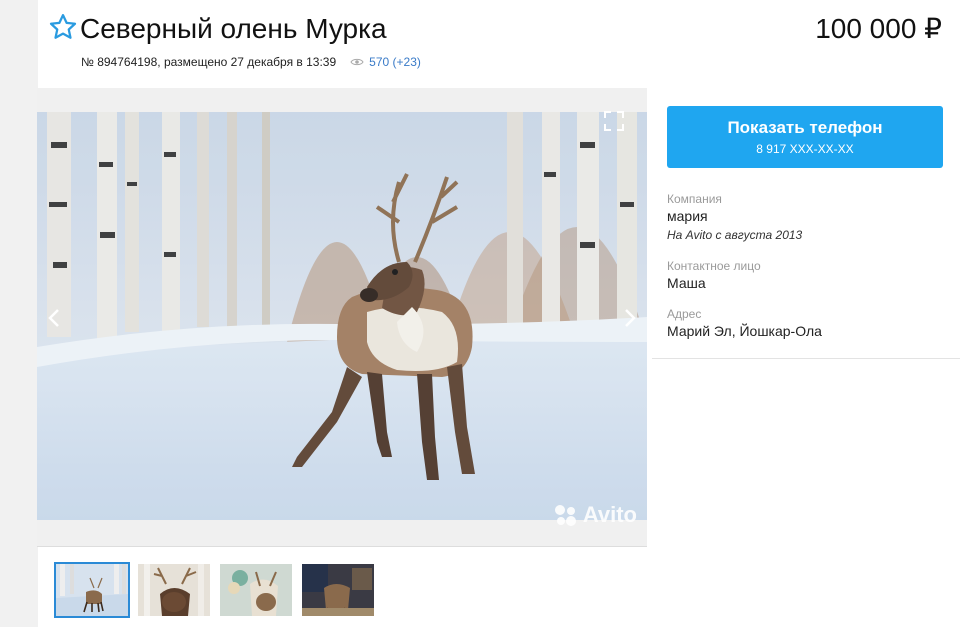  Describe the element at coordinates (694, 199) in the screenshot. I see `company-caption: Компания` at that location.